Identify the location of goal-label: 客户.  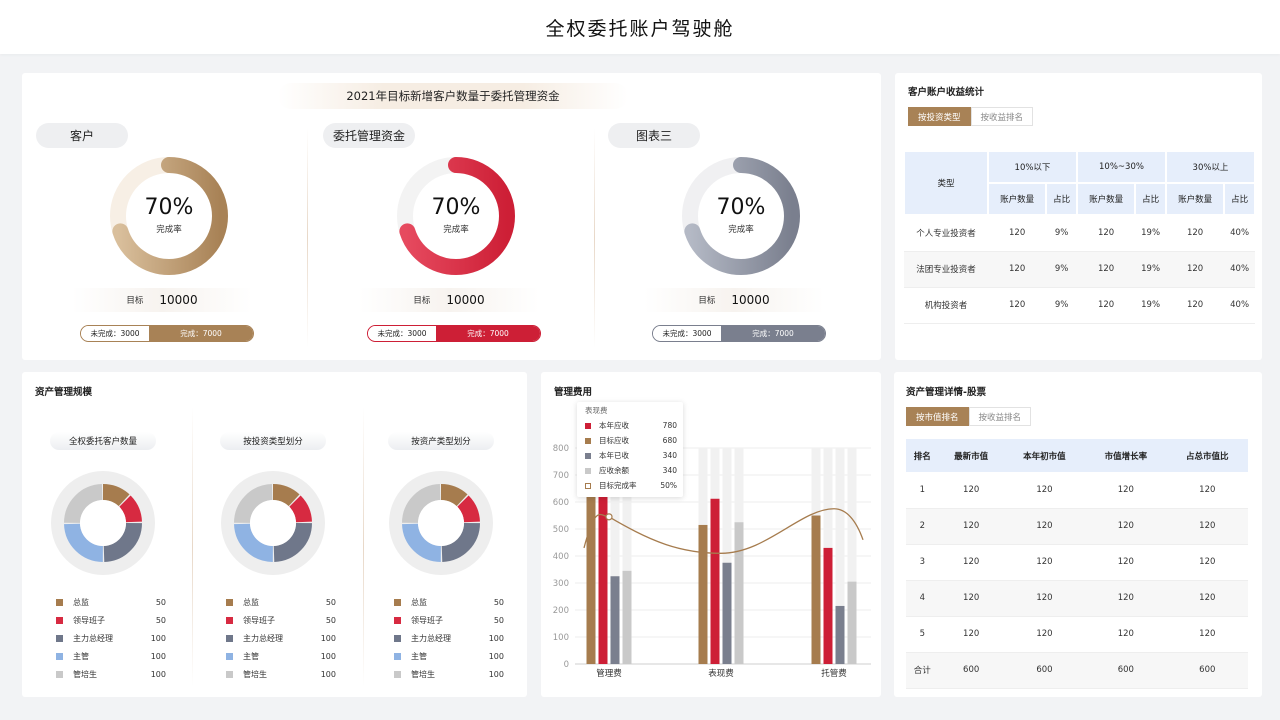
(82, 135).